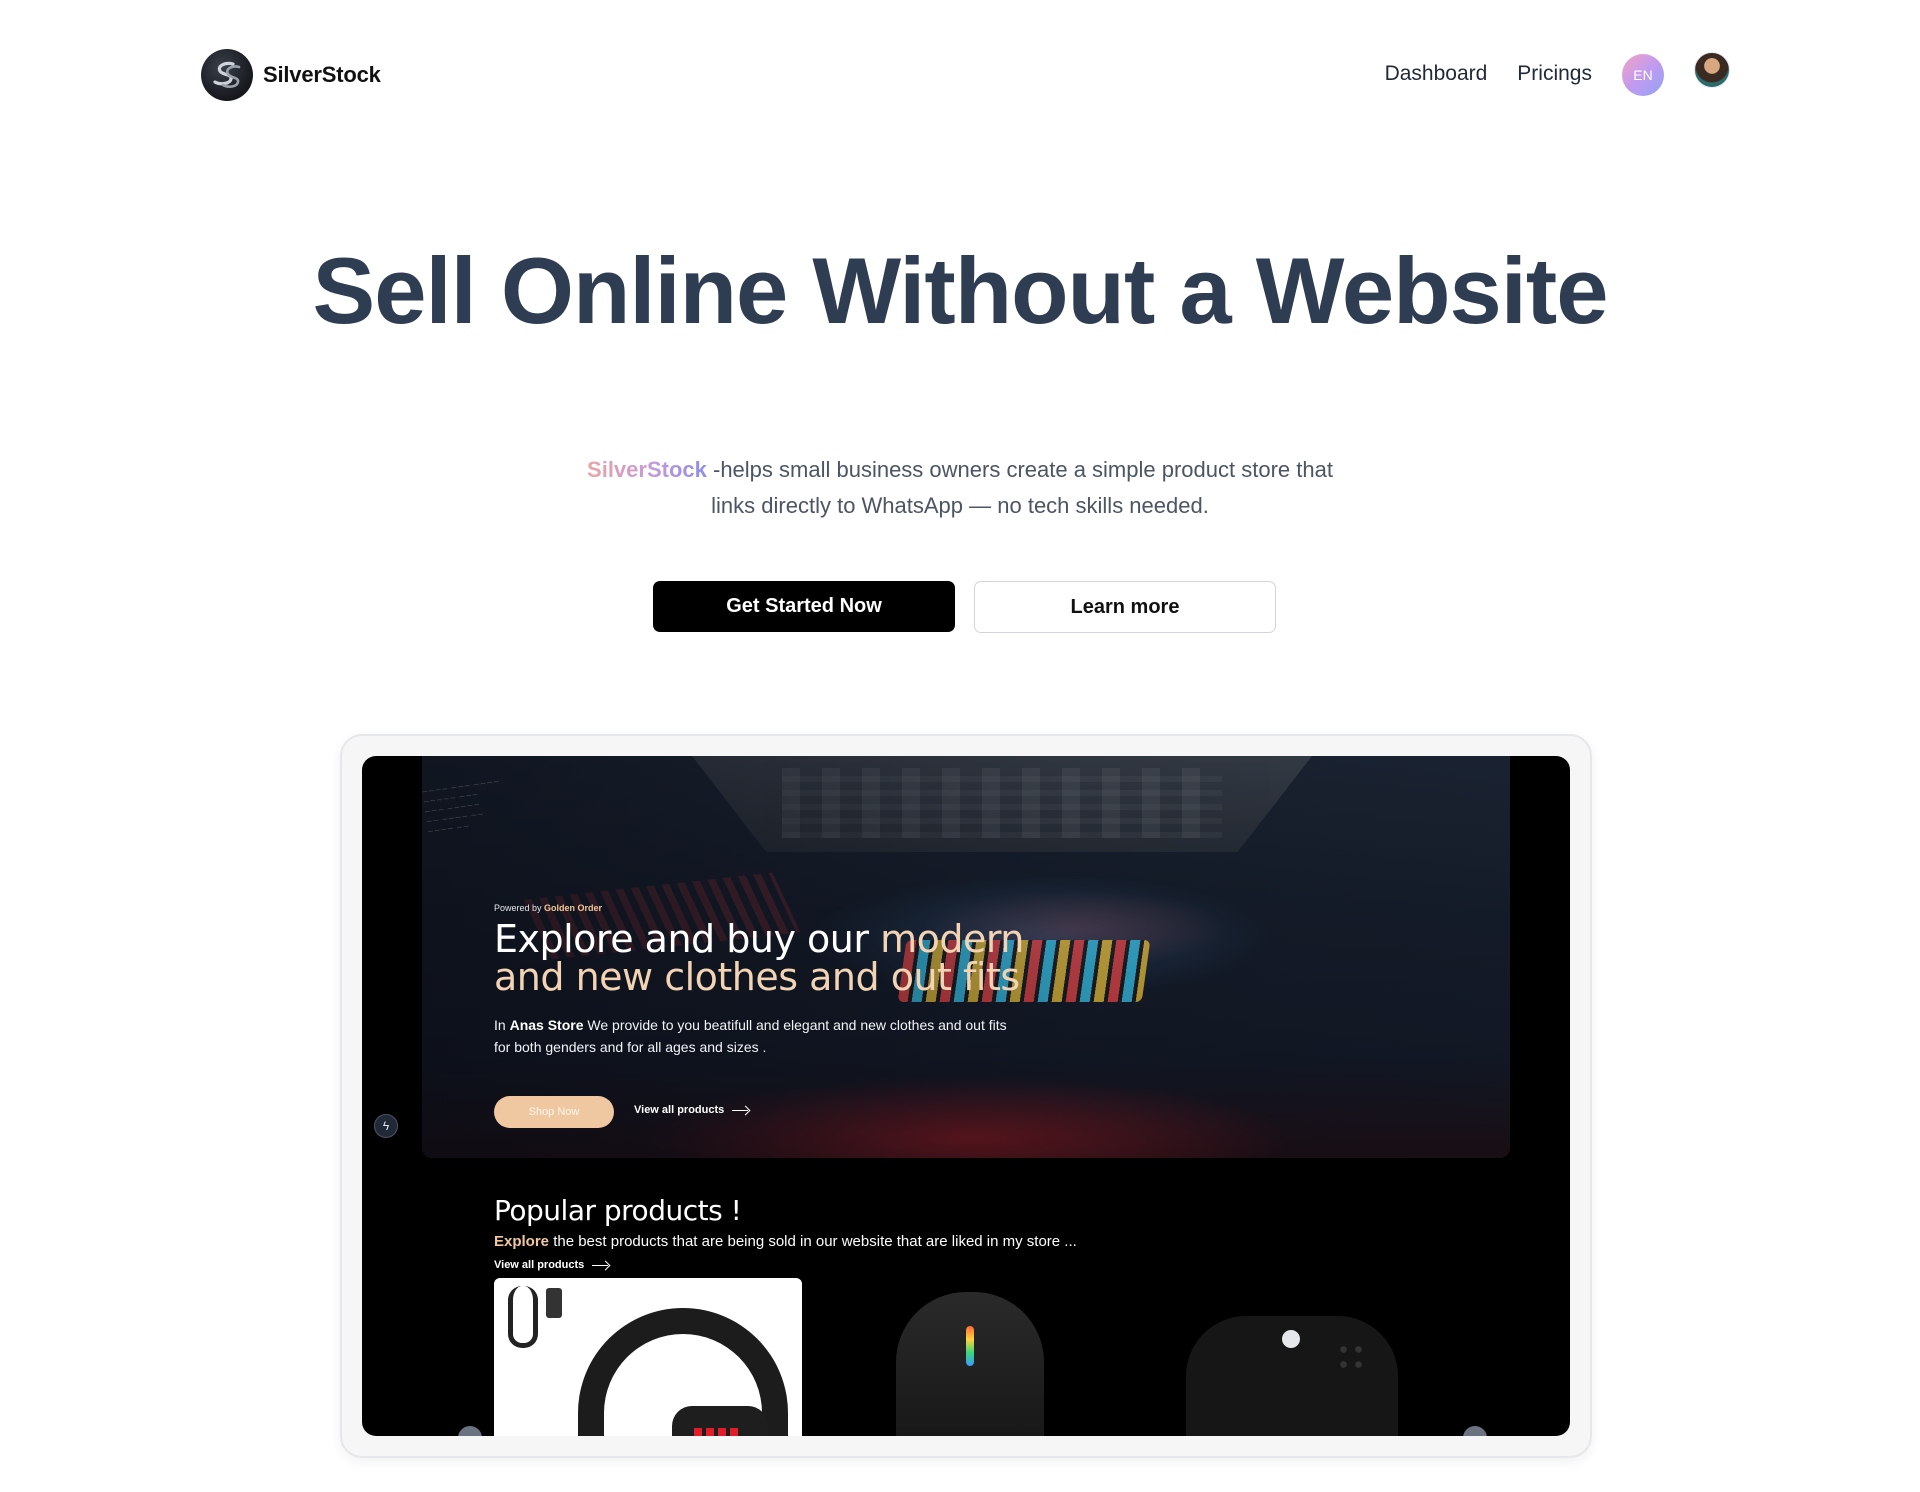 Image resolution: width=1920 pixels, height=1492 pixels. Describe the element at coordinates (227, 75) in the screenshot. I see `ss-monogram-icon` at that location.